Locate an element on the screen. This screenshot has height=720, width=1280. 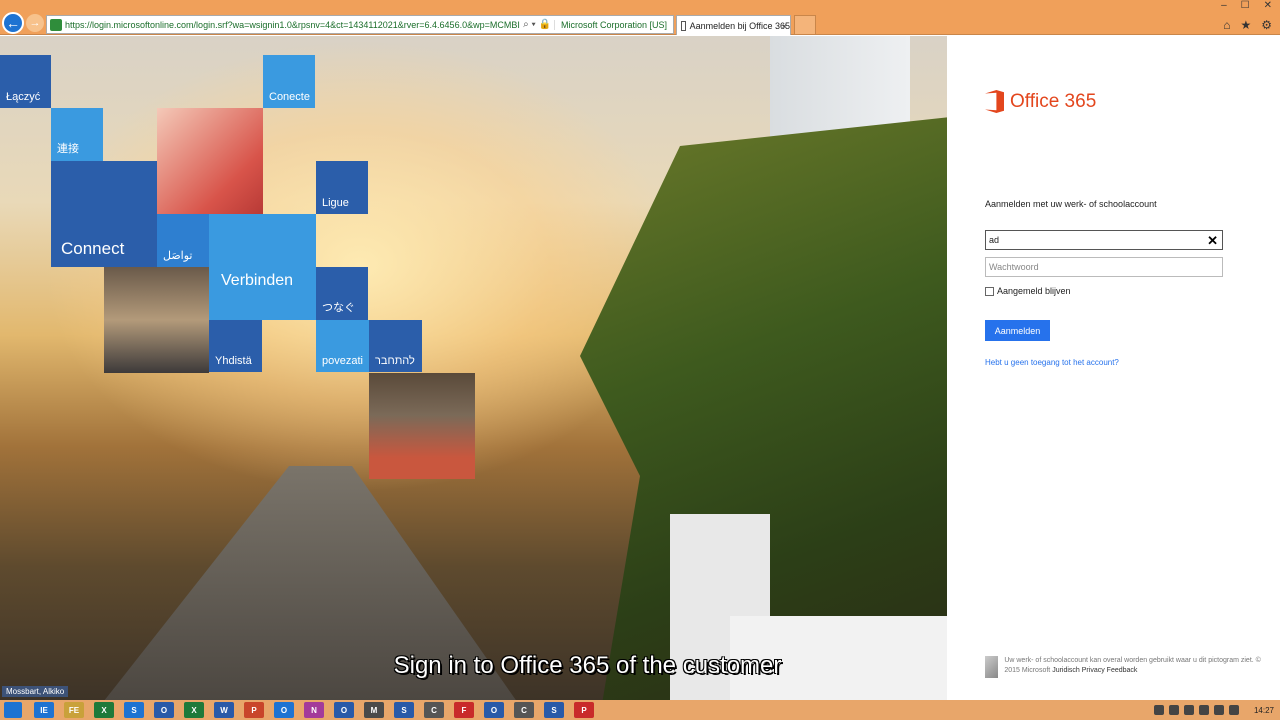
lock-icon is located at coordinates (56, 24).